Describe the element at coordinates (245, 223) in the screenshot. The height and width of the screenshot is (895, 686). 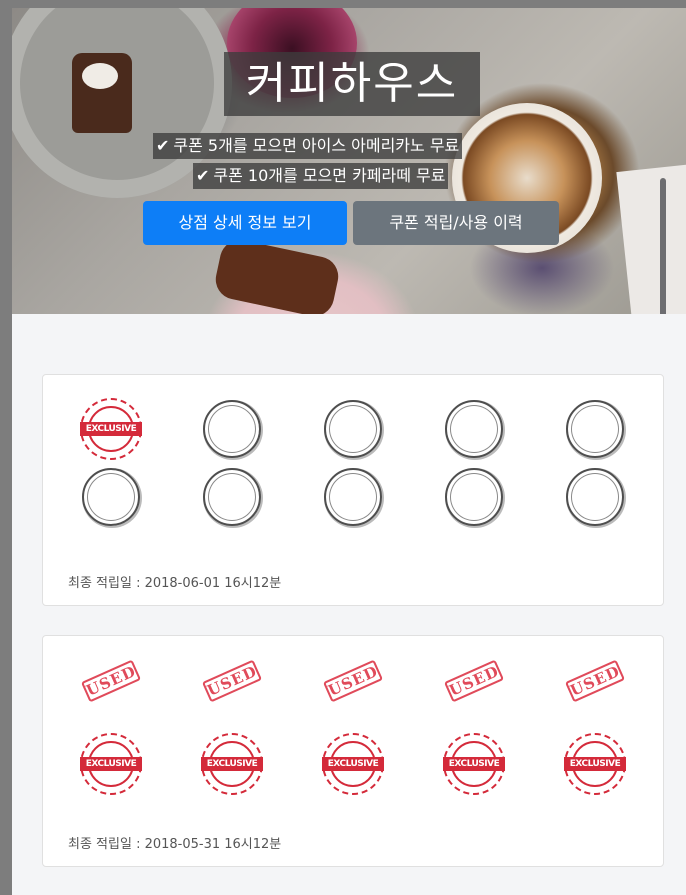
I see `store-detail-button: 상점 상세 정보 보기` at that location.